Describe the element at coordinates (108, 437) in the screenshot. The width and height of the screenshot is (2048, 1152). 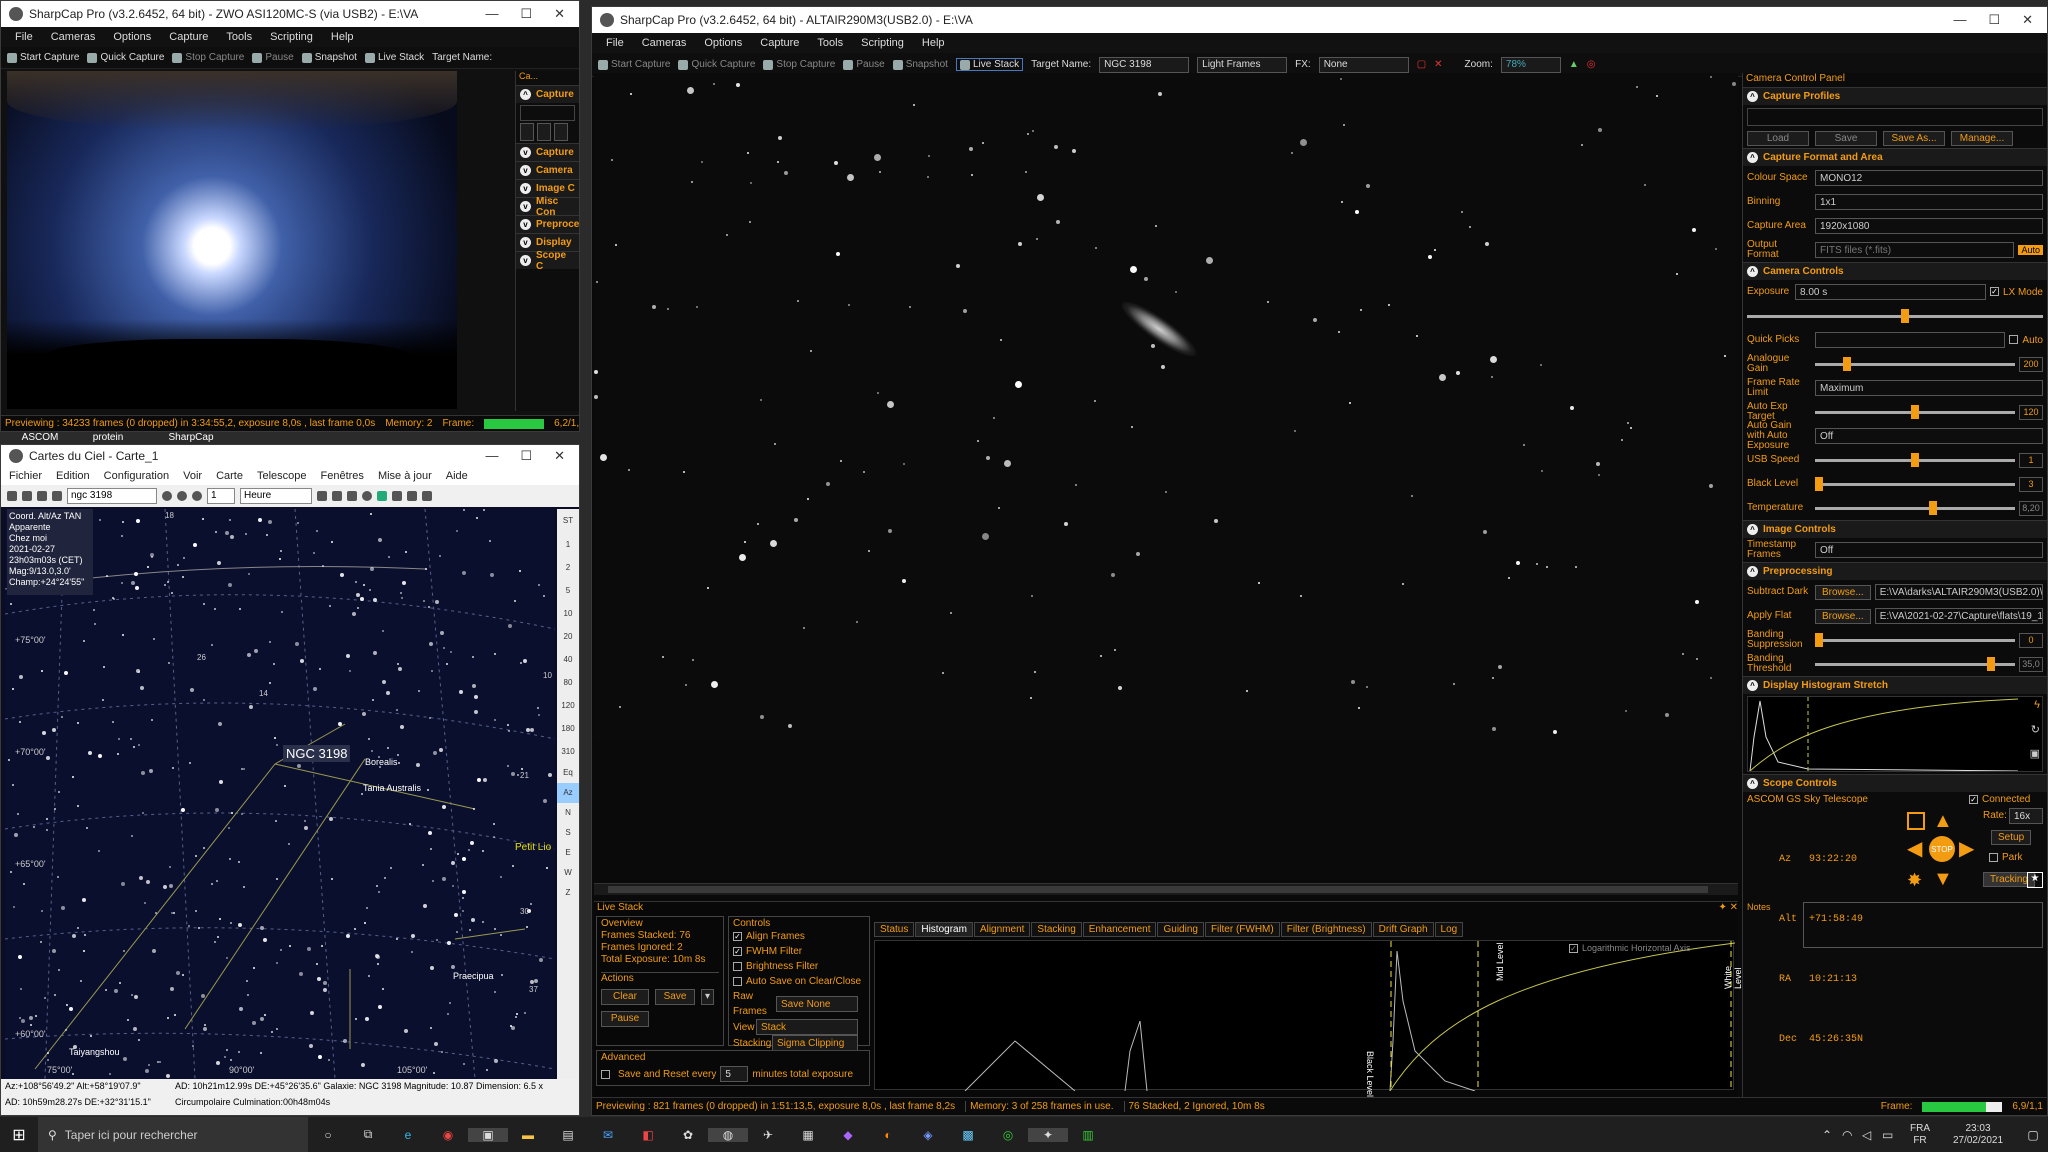
I see `desktop-icon-protein: protein` at that location.